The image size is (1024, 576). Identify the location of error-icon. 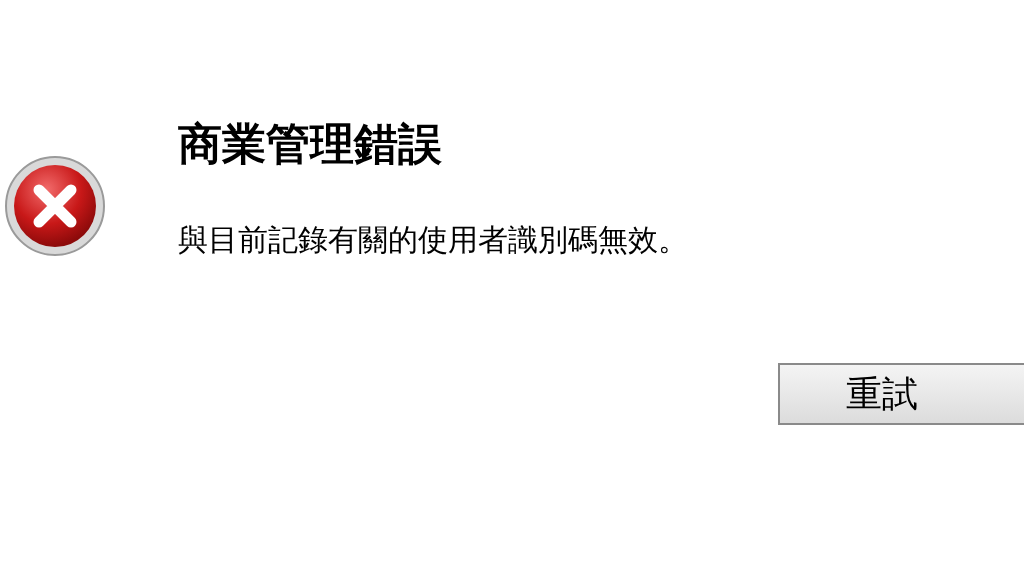
(55, 206).